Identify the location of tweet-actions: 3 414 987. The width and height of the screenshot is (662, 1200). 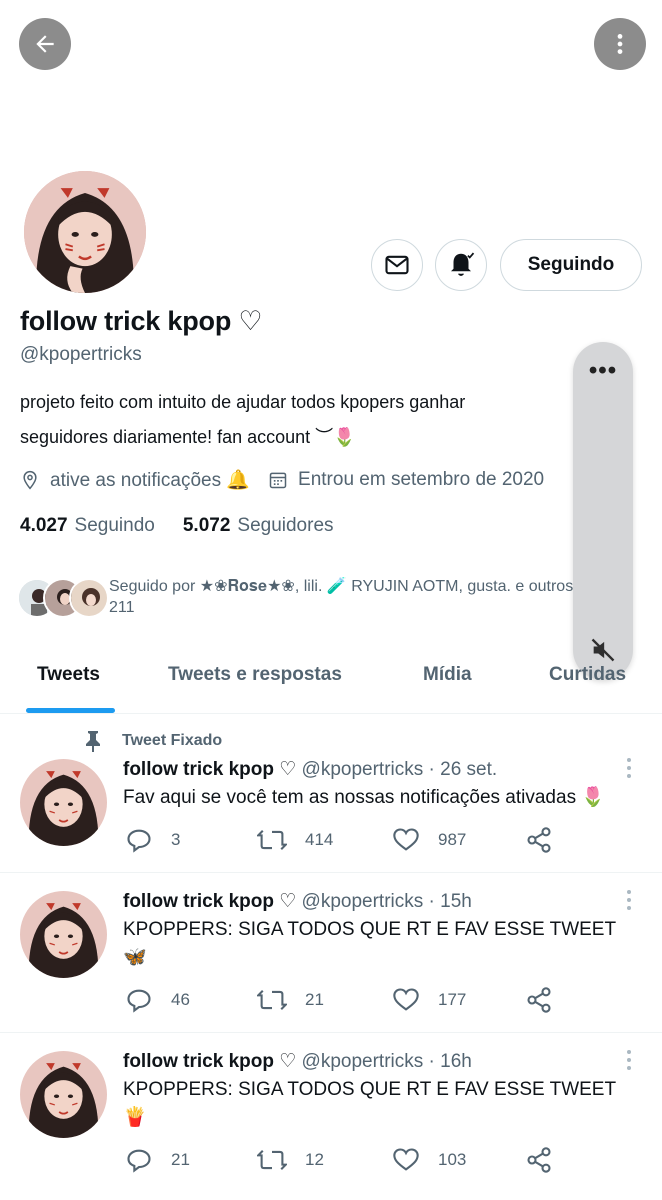
(345, 841).